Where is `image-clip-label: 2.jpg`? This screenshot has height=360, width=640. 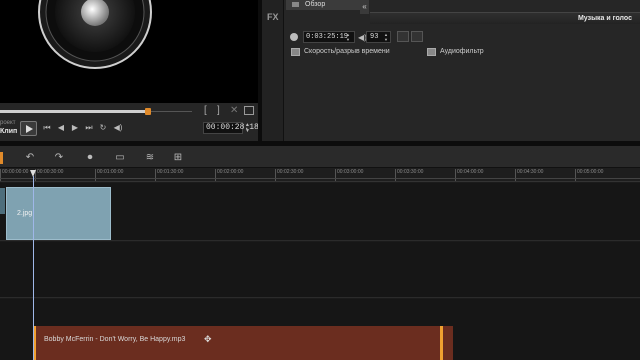 image-clip-label: 2.jpg is located at coordinates (25, 213).